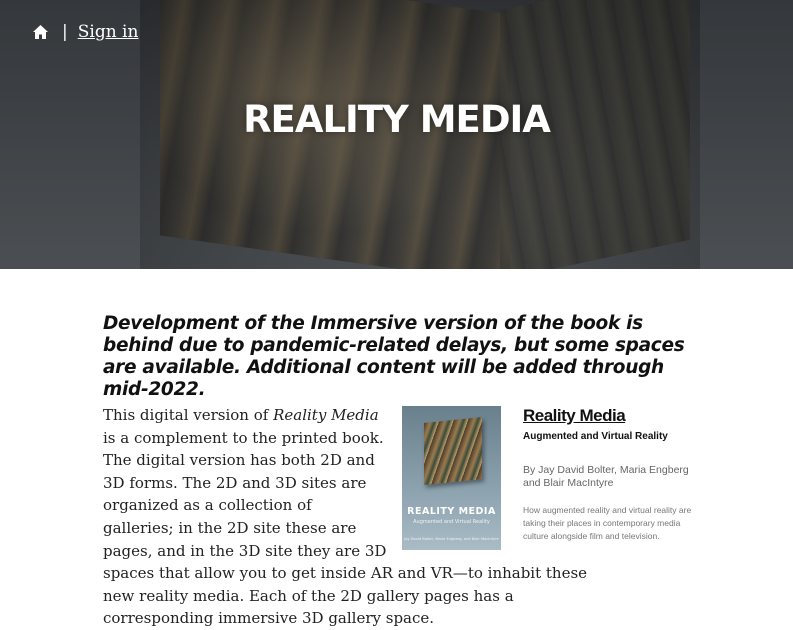  I want to click on book-title-link: Reality Media, so click(613, 416).